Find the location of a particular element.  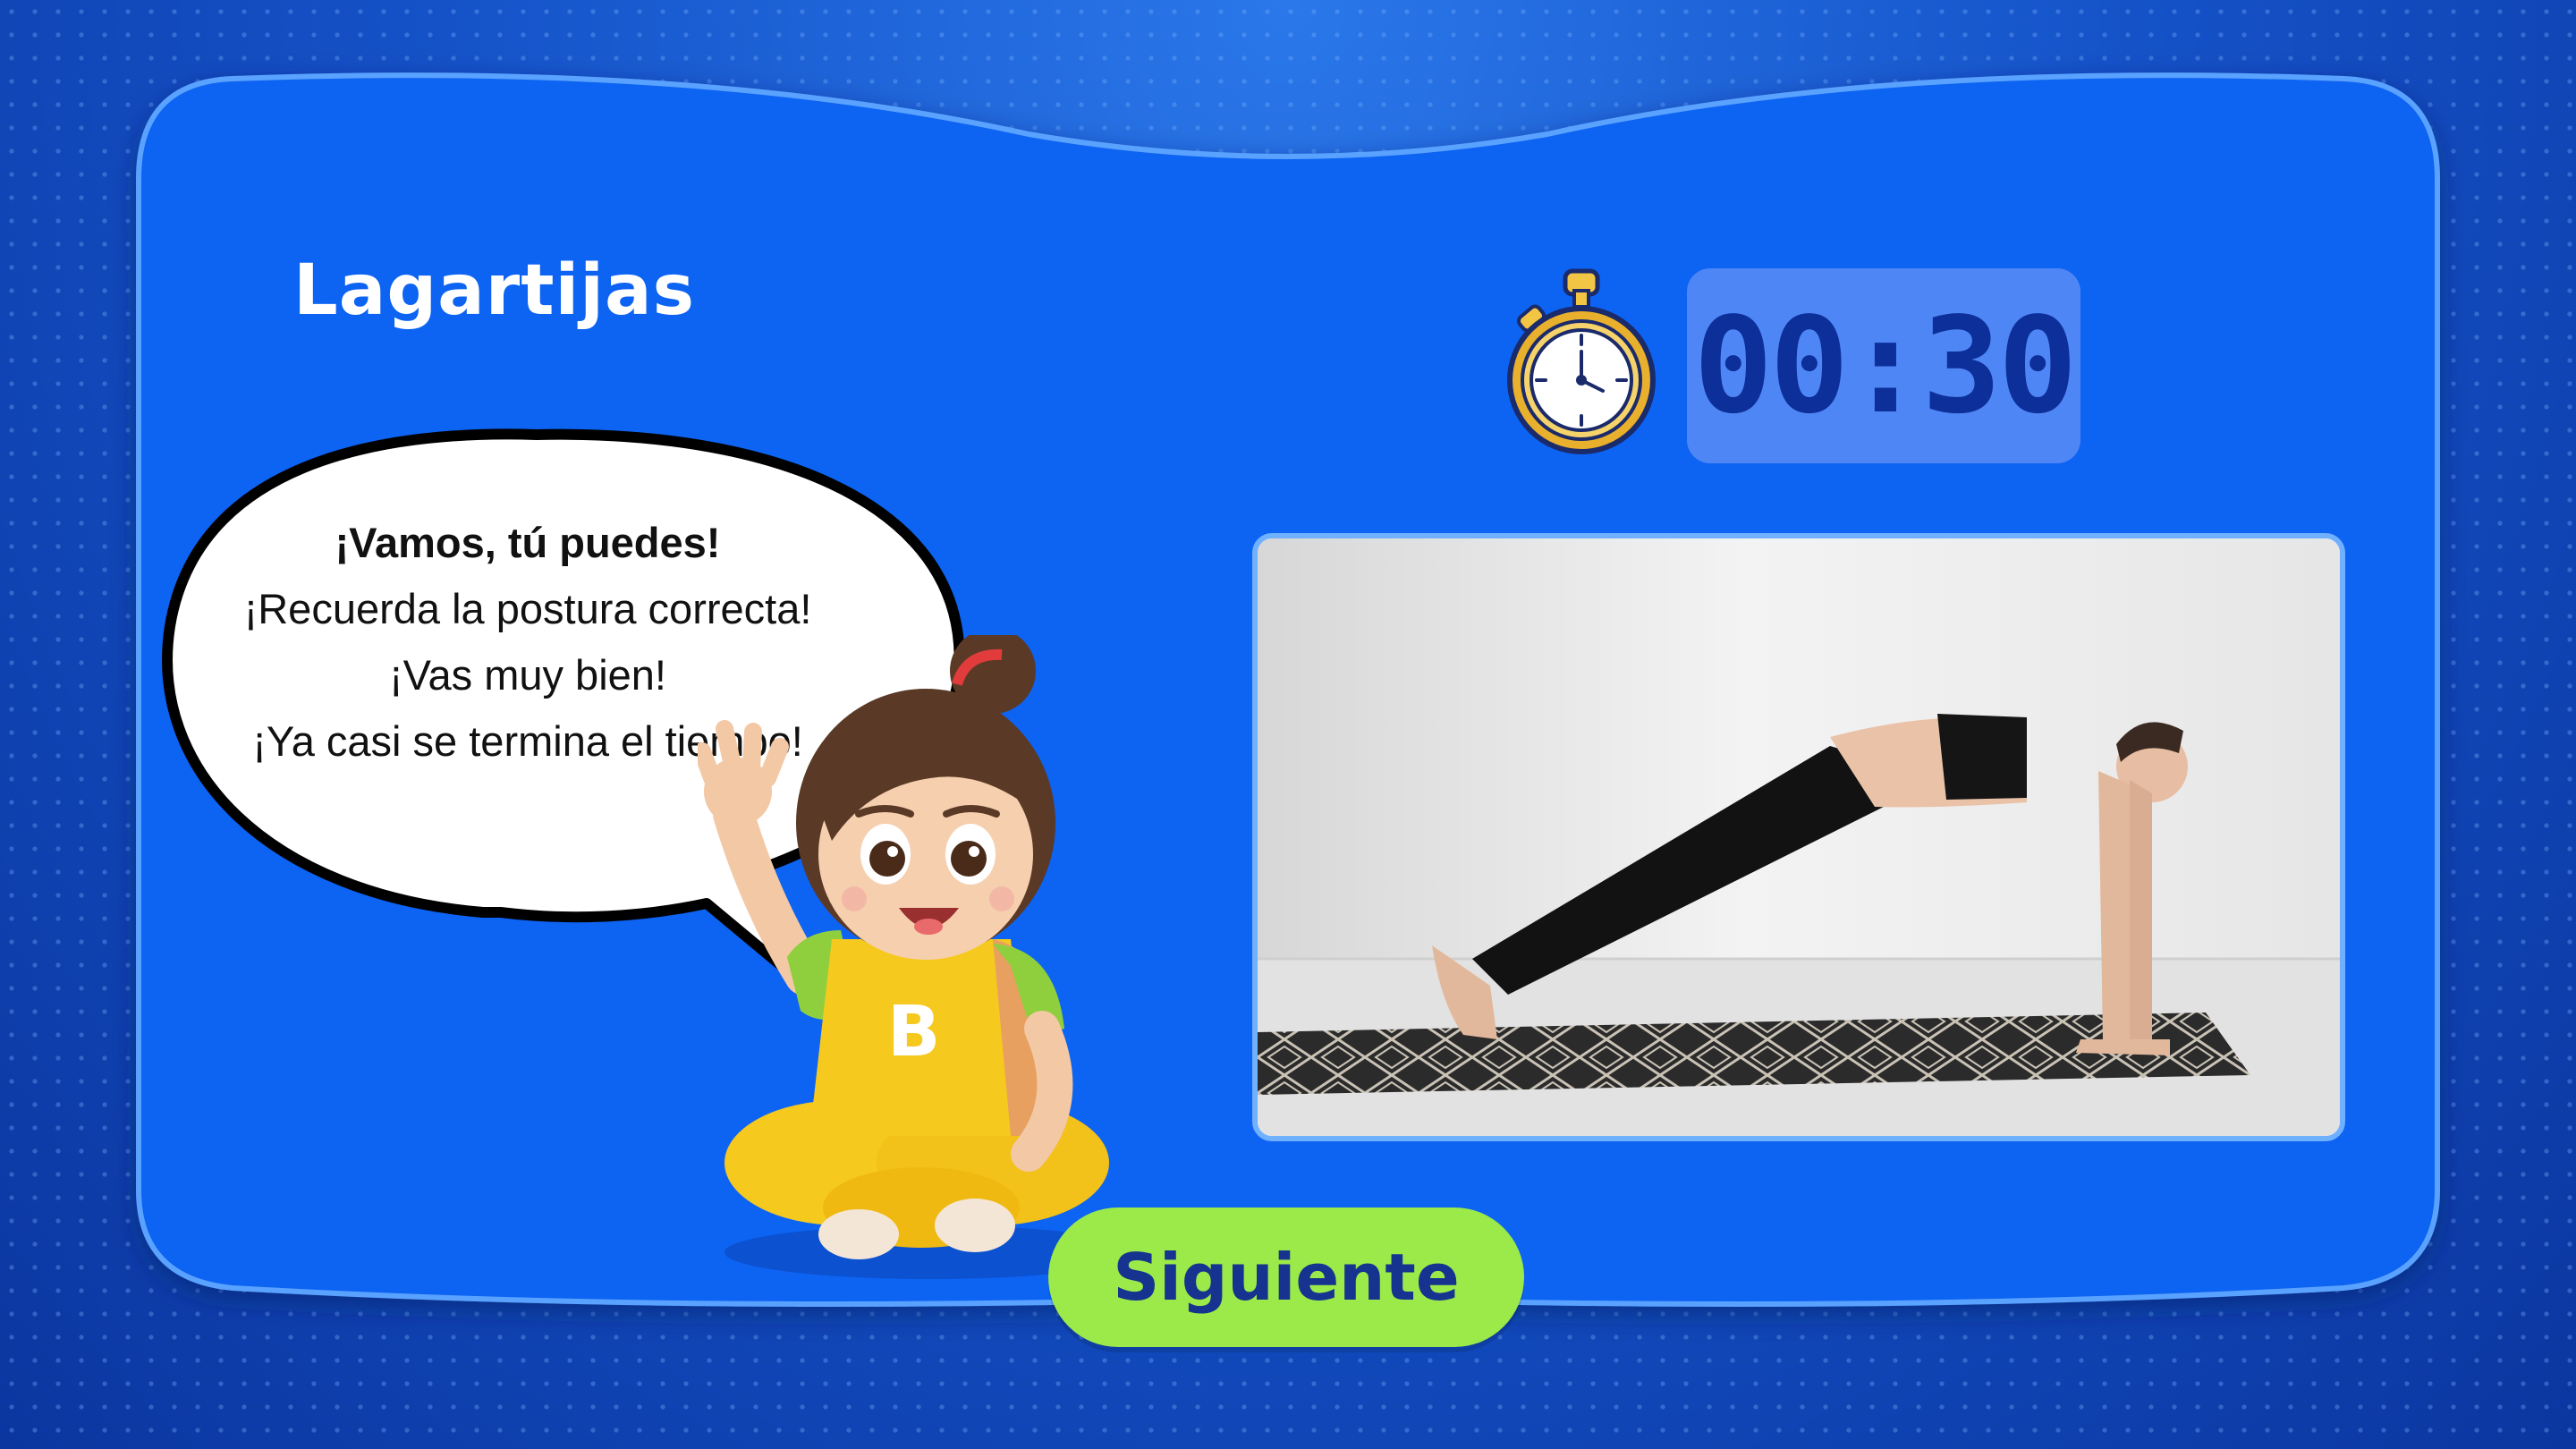

bubble-line-2: ¡Recuerda la postura correcta! is located at coordinates (527, 608).